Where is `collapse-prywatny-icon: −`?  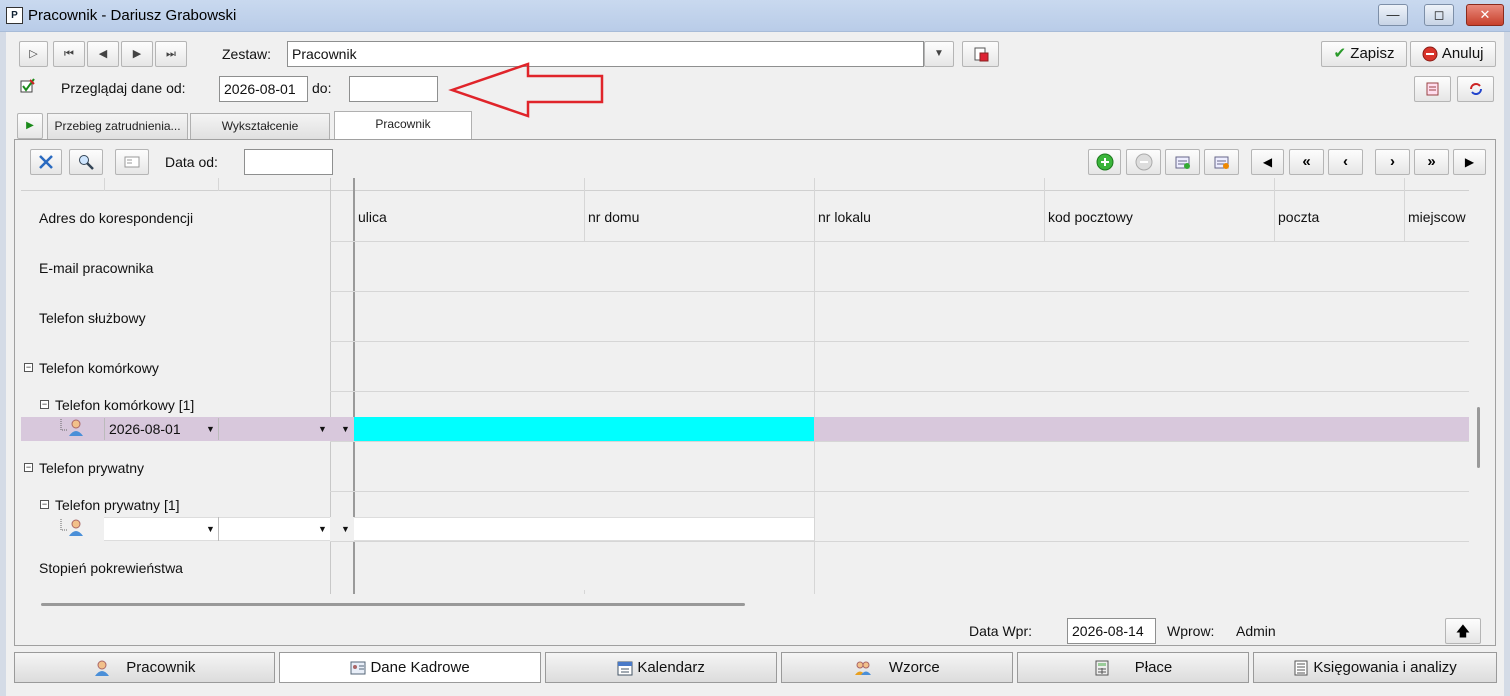
collapse-prywatny-icon: − is located at coordinates (28, 467).